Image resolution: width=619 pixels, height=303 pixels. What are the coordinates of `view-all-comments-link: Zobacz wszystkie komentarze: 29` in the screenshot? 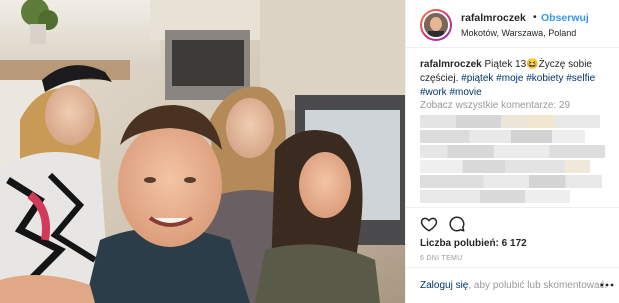 It's located at (495, 105).